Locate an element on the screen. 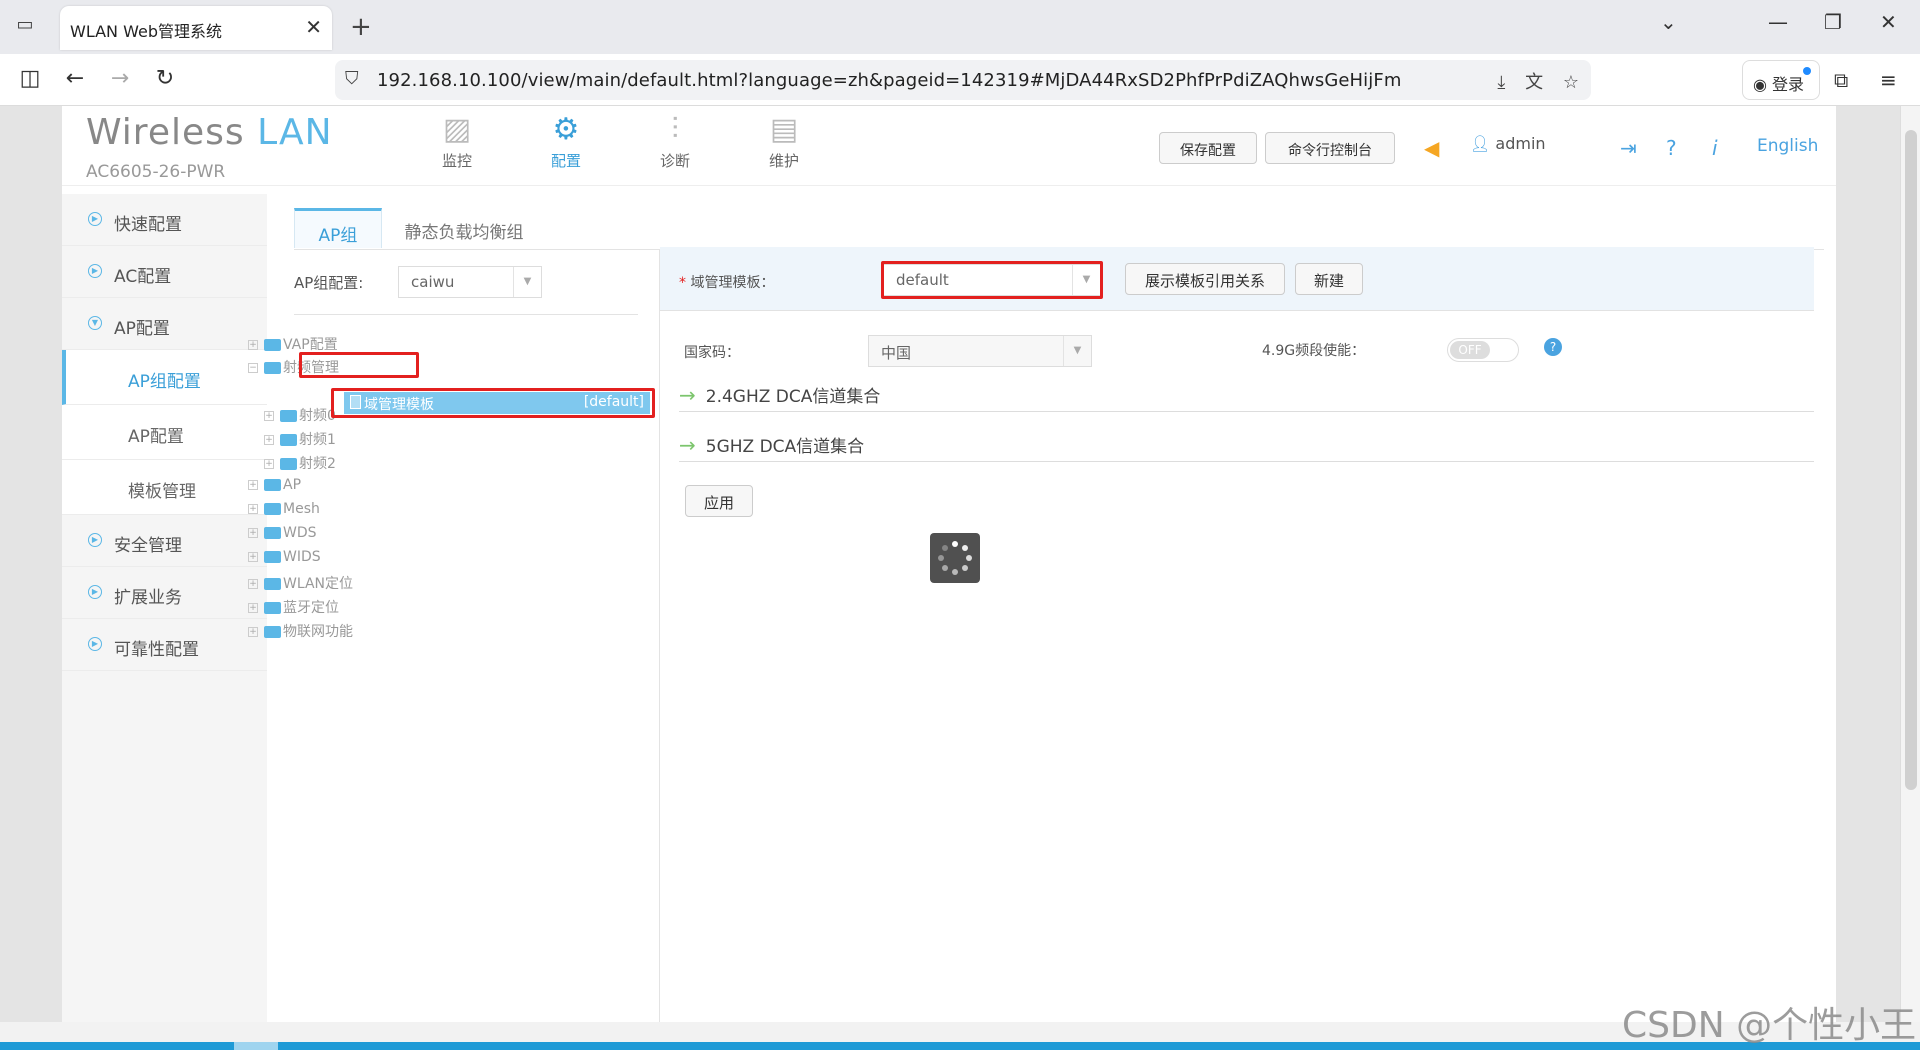  country-code-select: 中国 ▼ is located at coordinates (980, 351).